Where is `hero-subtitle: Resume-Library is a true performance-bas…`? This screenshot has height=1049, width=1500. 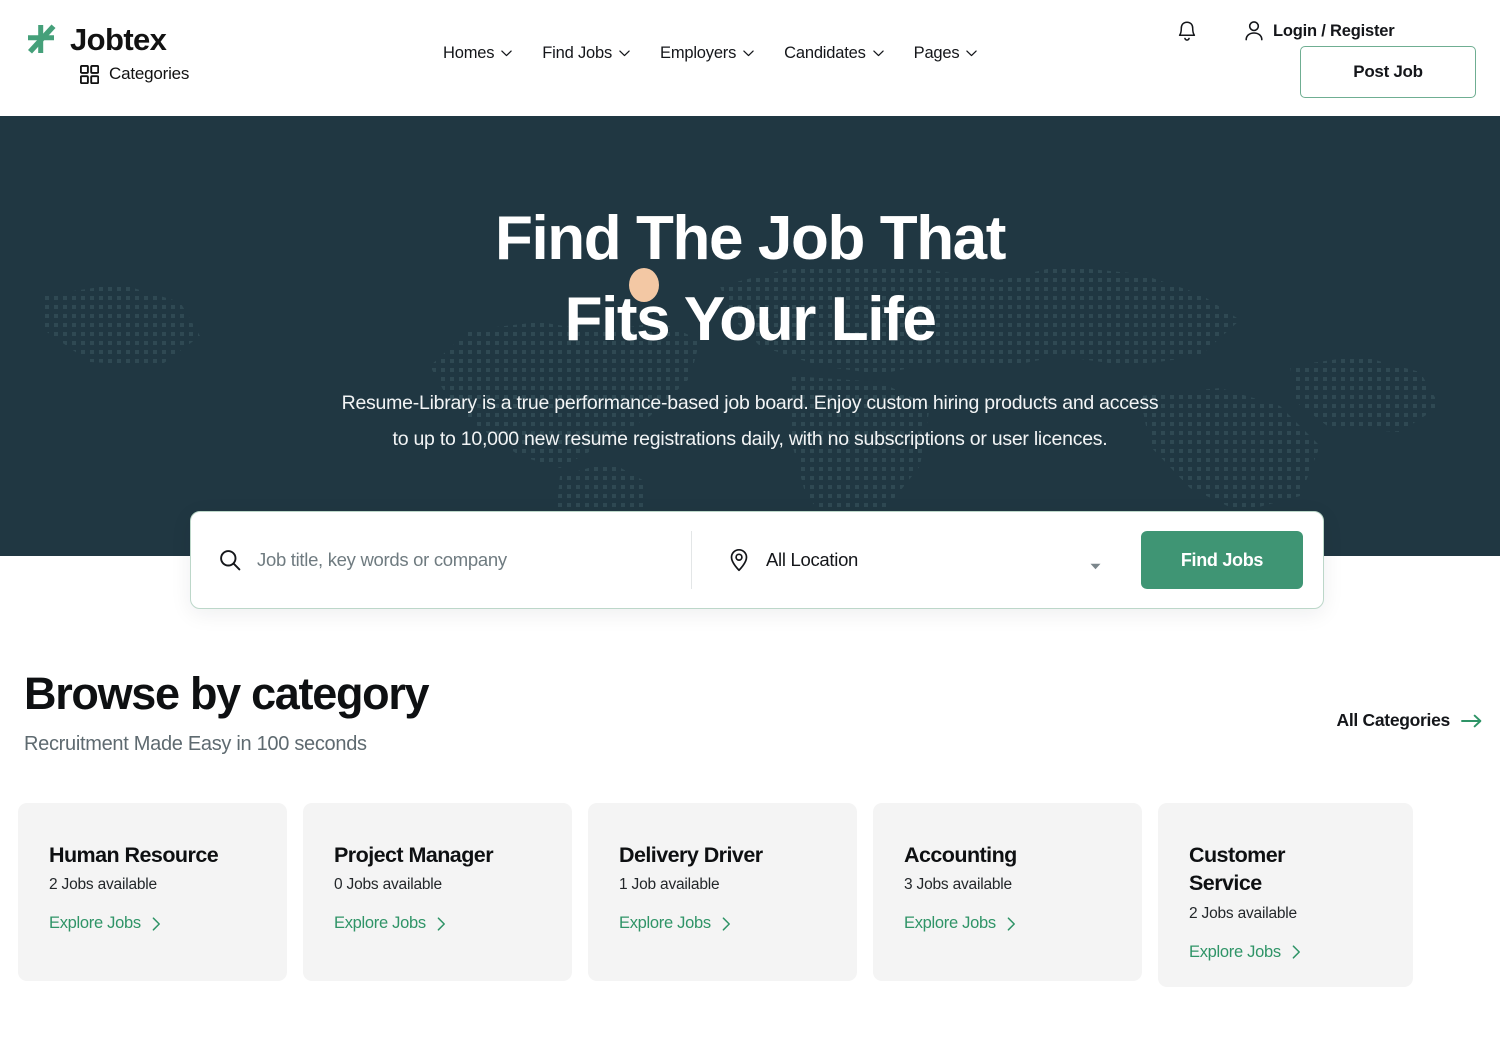 hero-subtitle: Resume-Library is a true performance-bas… is located at coordinates (750, 421).